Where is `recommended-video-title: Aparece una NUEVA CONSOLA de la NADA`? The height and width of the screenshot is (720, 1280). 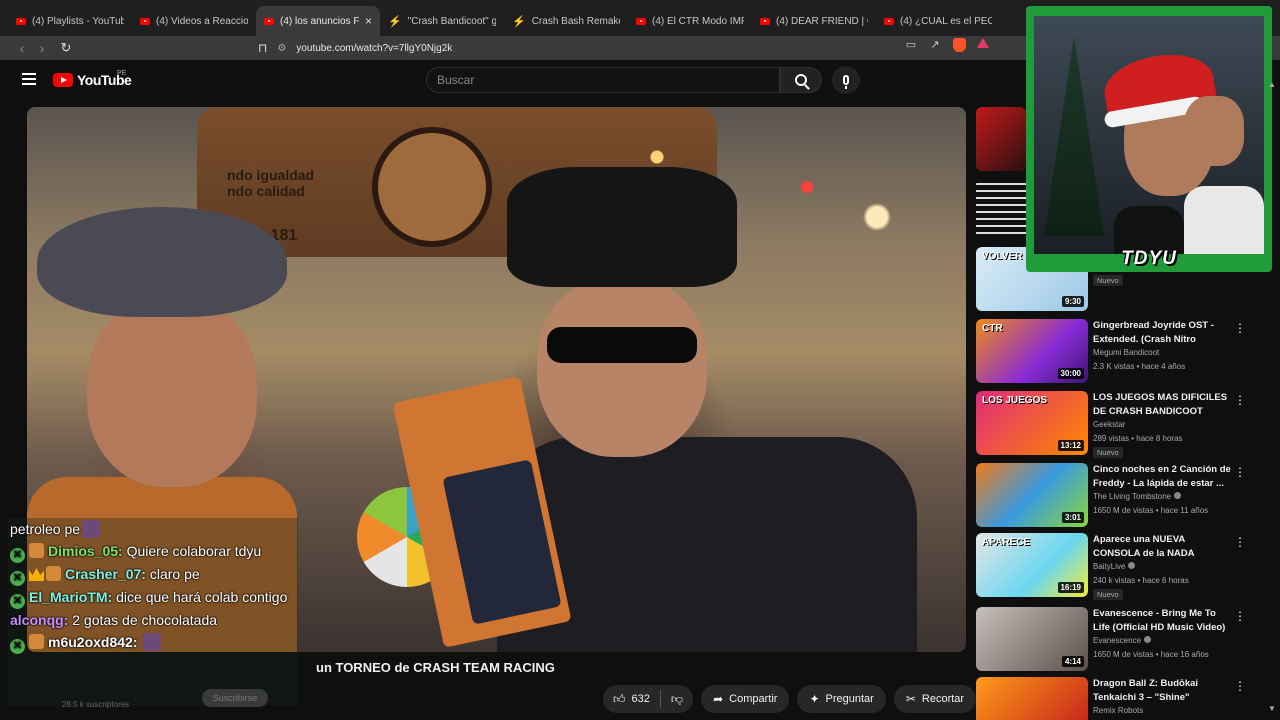 recommended-video-title: Aparece una NUEVA CONSOLA de la NADA is located at coordinates (1162, 547).